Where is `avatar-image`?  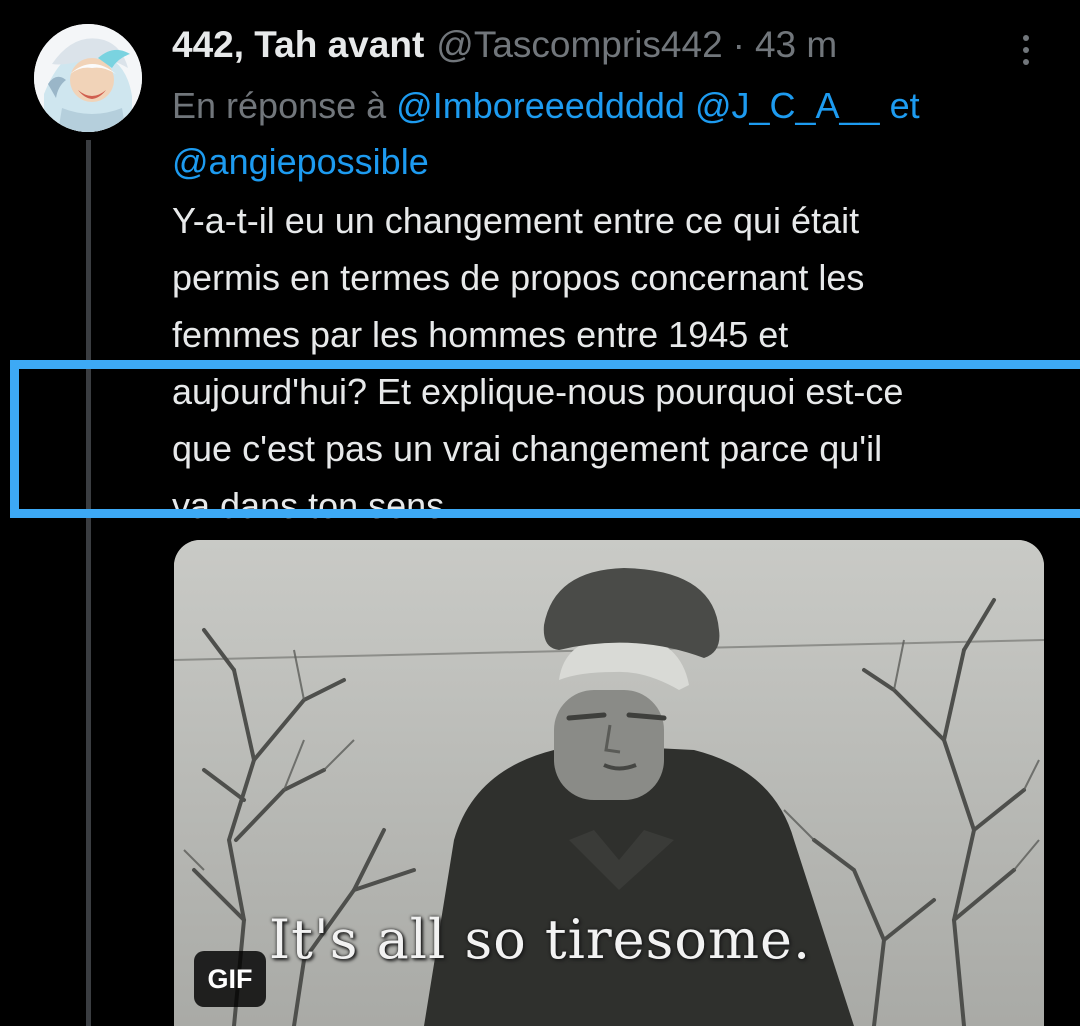
avatar-image is located at coordinates (88, 78).